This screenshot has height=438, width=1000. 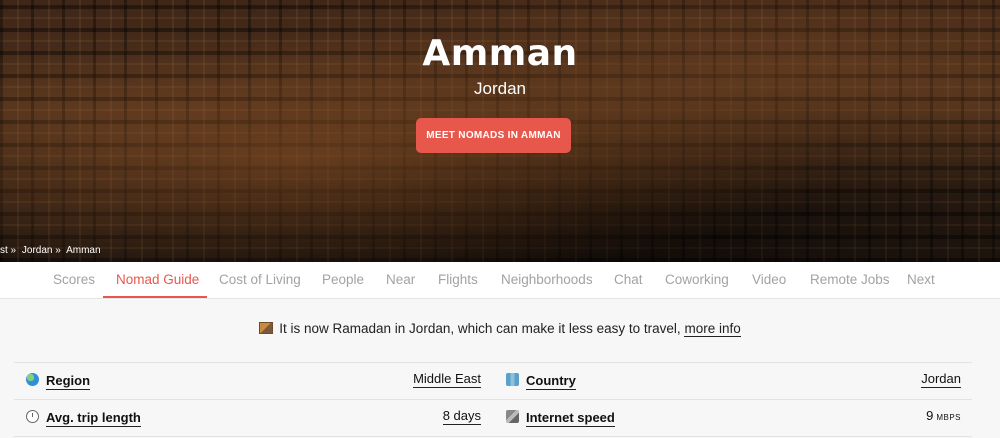 I want to click on satellite-icon, so click(x=512, y=416).